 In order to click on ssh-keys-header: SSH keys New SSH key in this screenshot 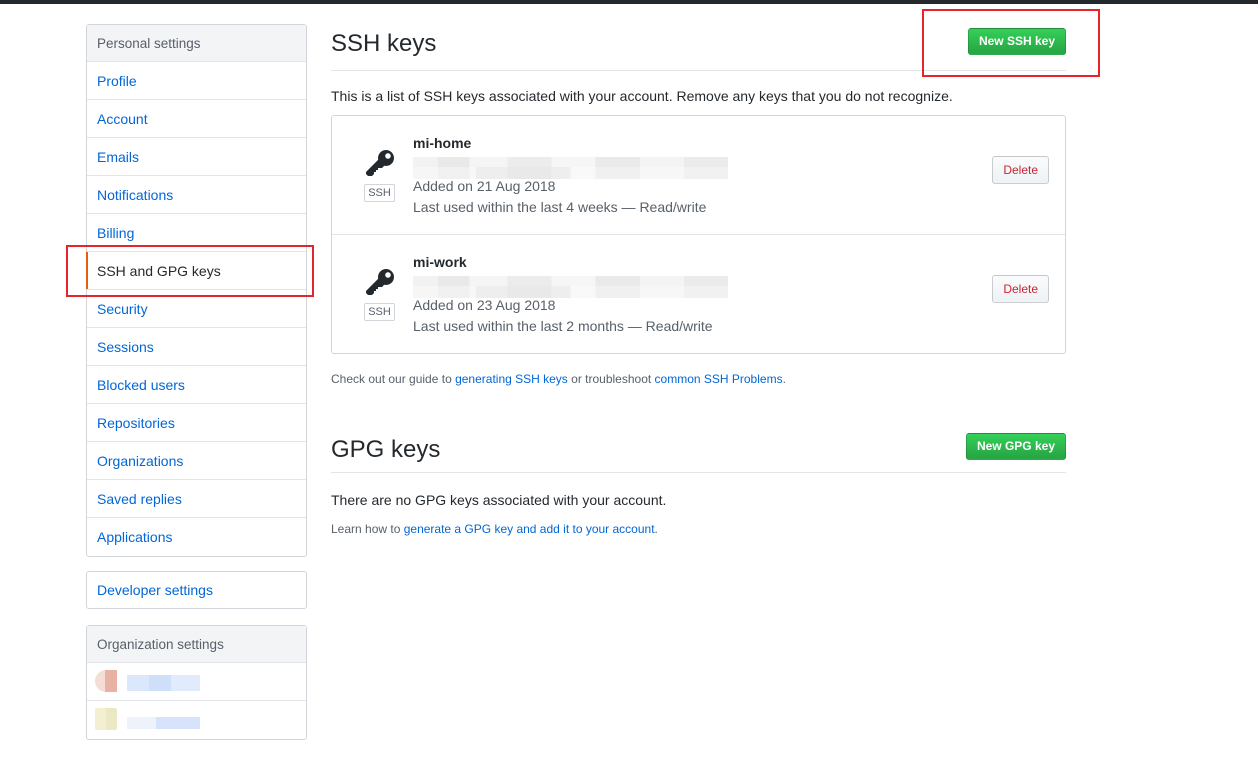, I will do `click(698, 47)`.